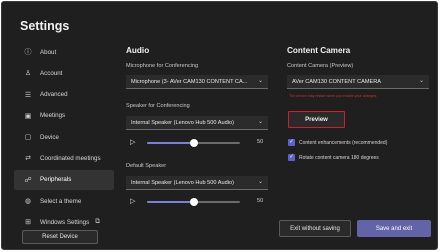 This screenshot has width=440, height=252. I want to click on default-speaker-volume-fill, so click(170, 202).